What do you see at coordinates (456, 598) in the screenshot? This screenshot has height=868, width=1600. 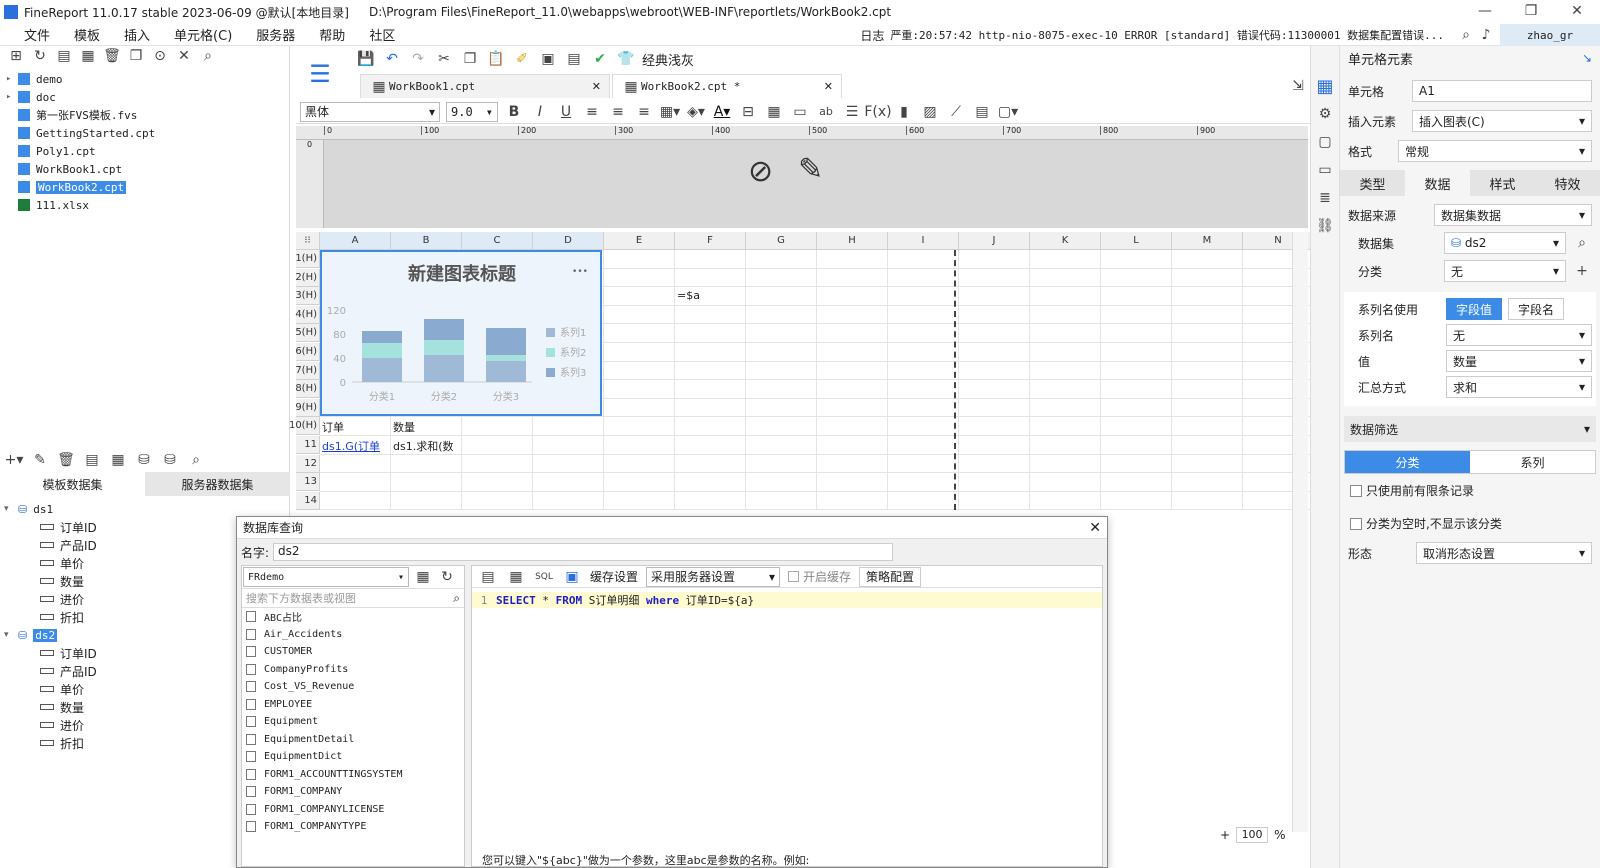 I see `search-icon: ⌕` at bounding box center [456, 598].